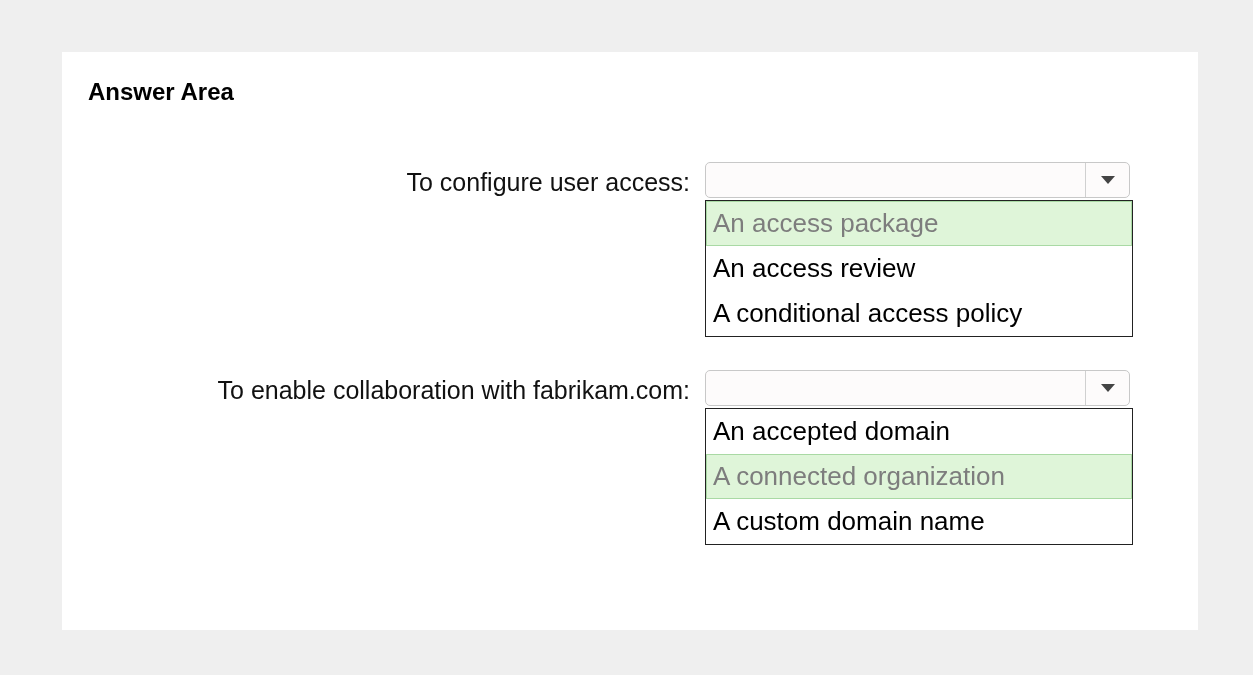  Describe the element at coordinates (453, 390) in the screenshot. I see `question-label: To enable collaboration with fabrikam.com:` at that location.